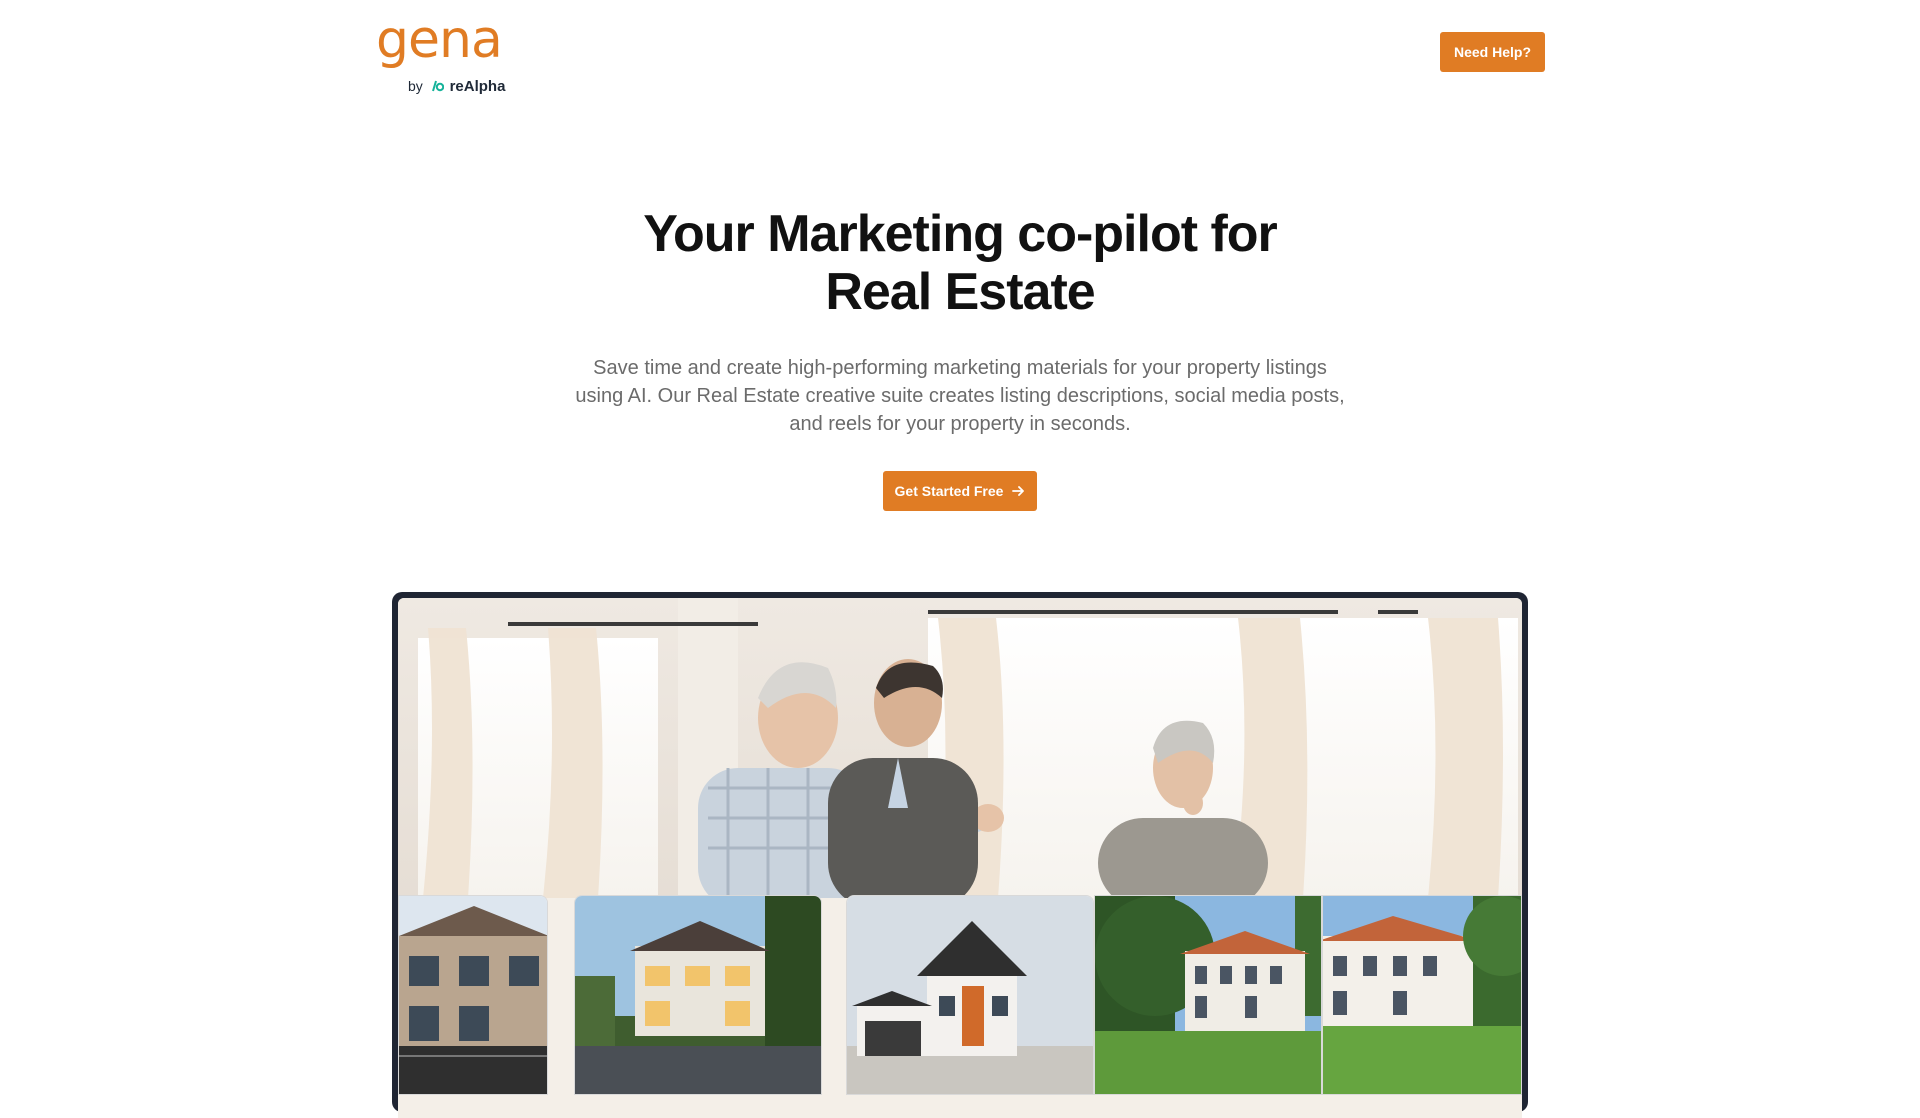 This screenshot has height=1118, width=1920. I want to click on property-card-white-house, so click(970, 995).